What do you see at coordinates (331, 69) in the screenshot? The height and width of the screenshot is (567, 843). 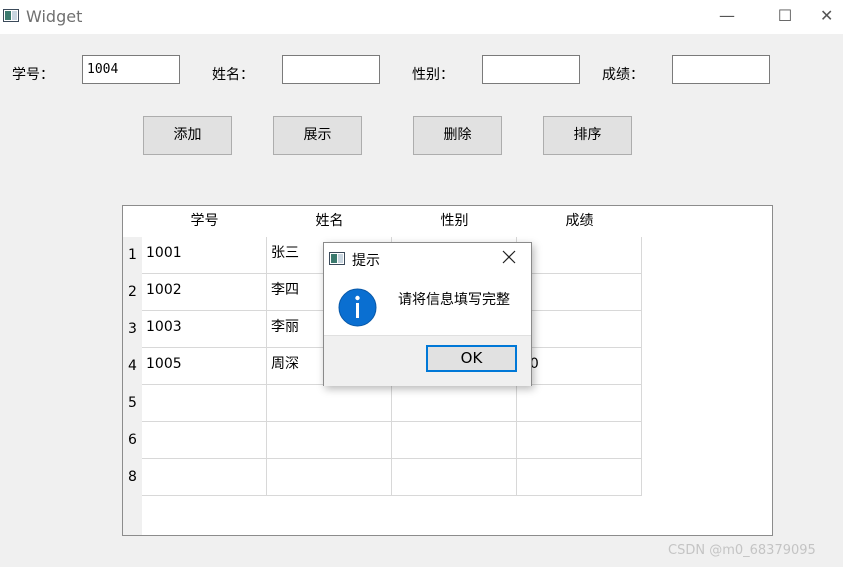 I see `name-field` at bounding box center [331, 69].